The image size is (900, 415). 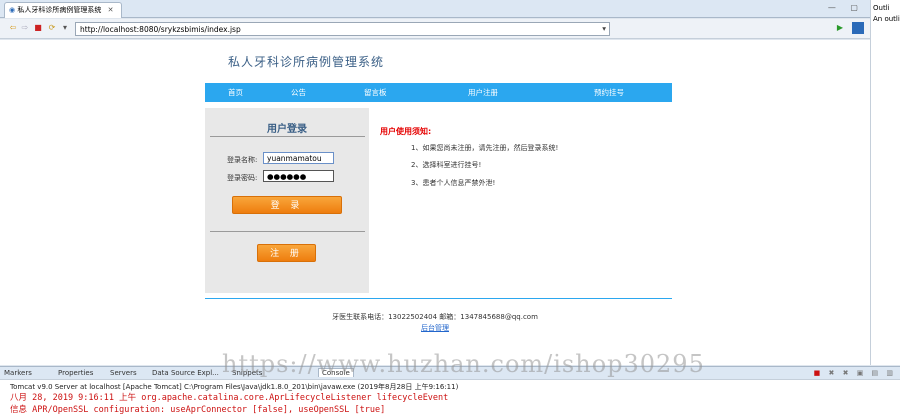 I want to click on tab-properties: Properties, so click(x=75, y=373).